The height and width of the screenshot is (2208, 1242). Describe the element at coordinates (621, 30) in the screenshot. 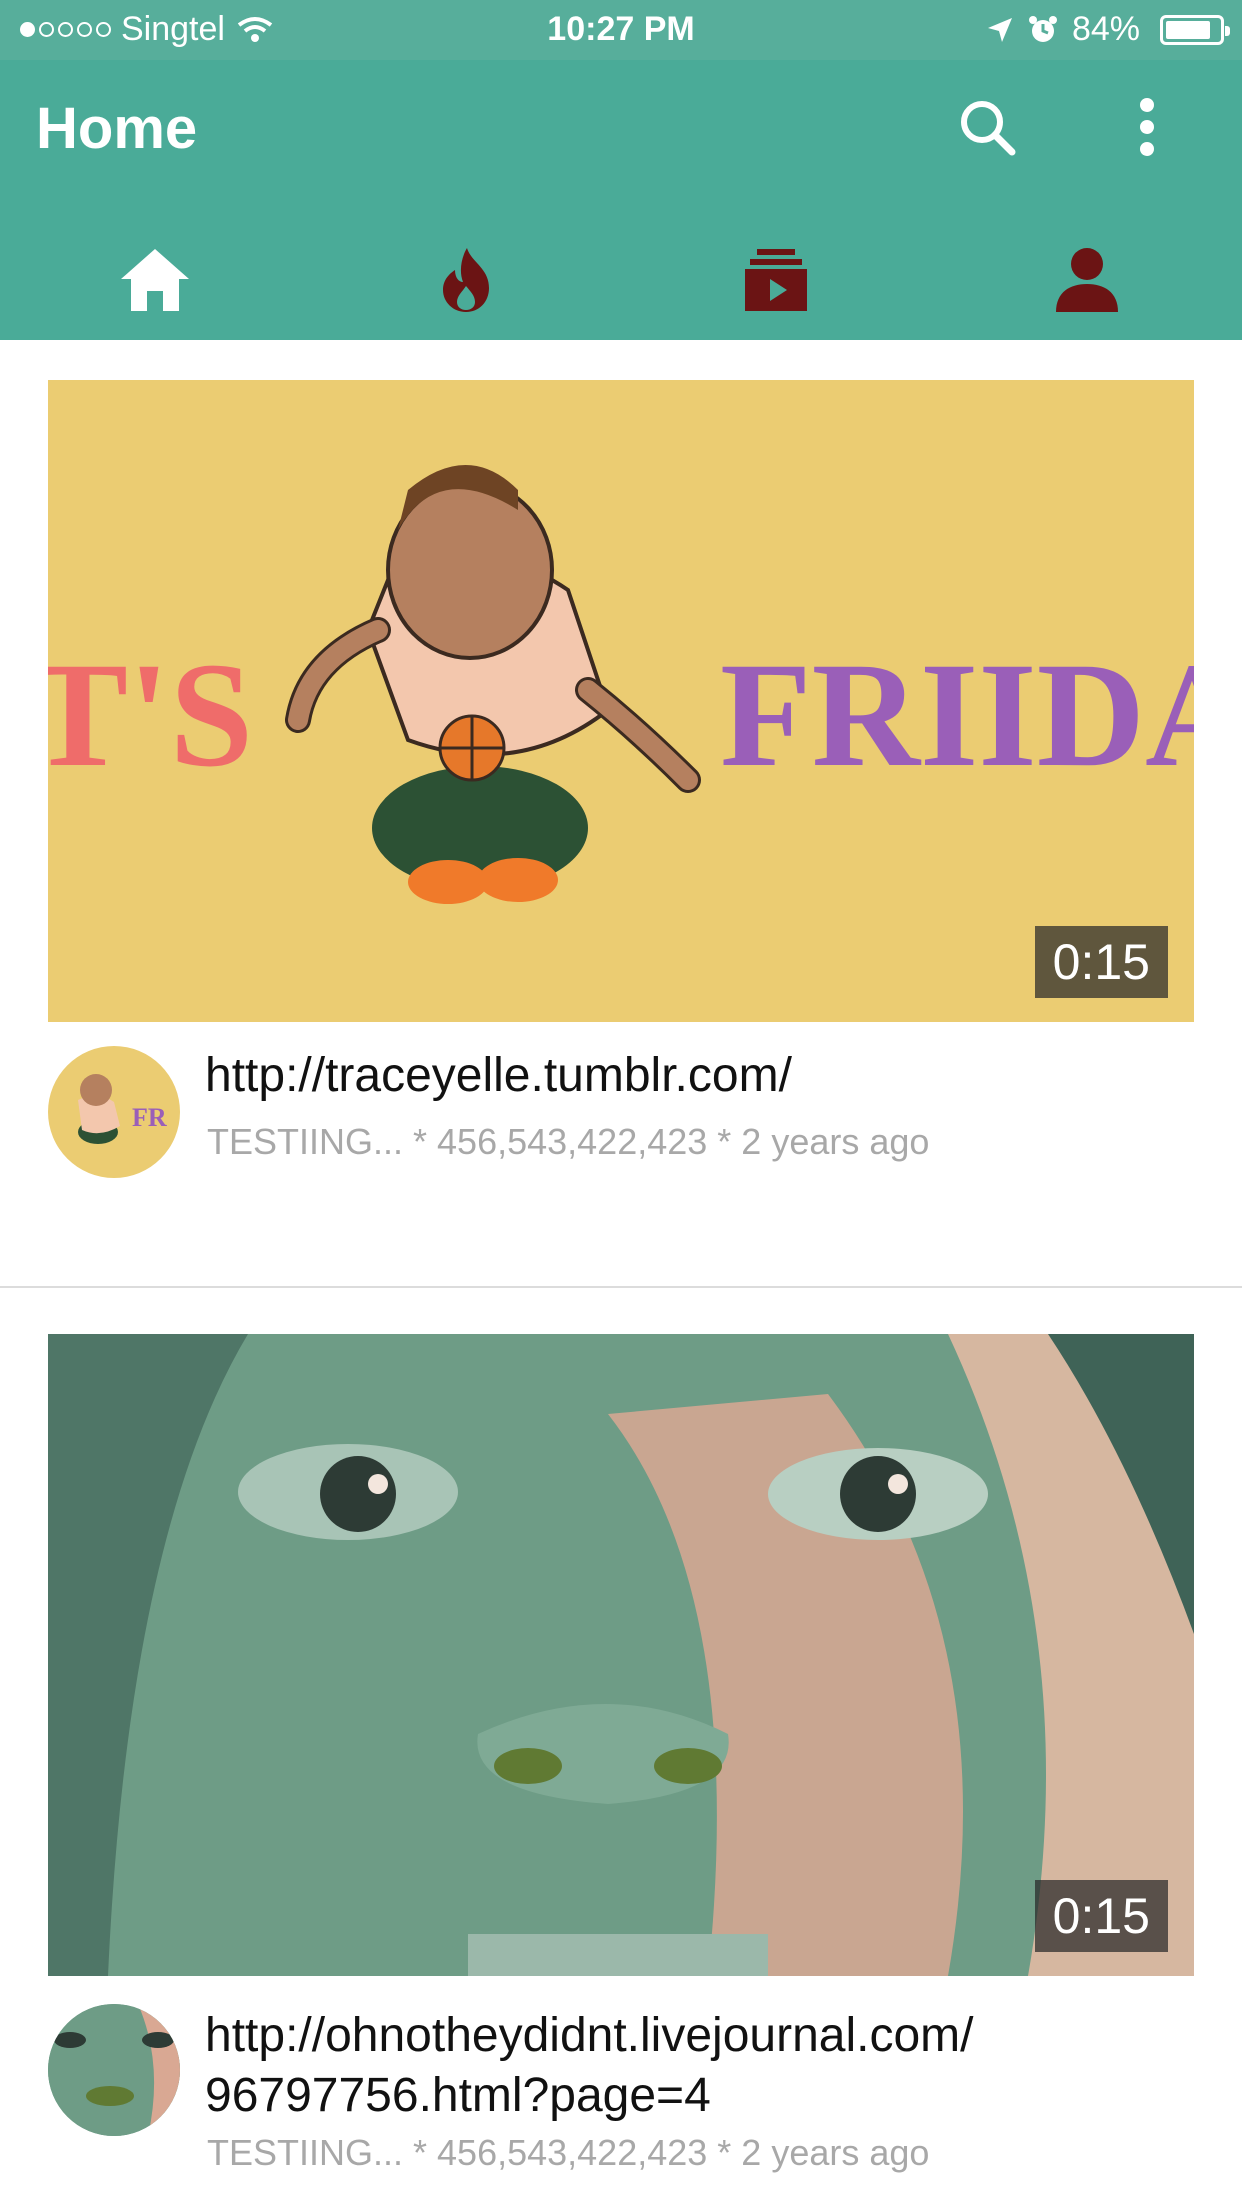

I see `status-bar: Singtel 10:27 PM 84%` at that location.